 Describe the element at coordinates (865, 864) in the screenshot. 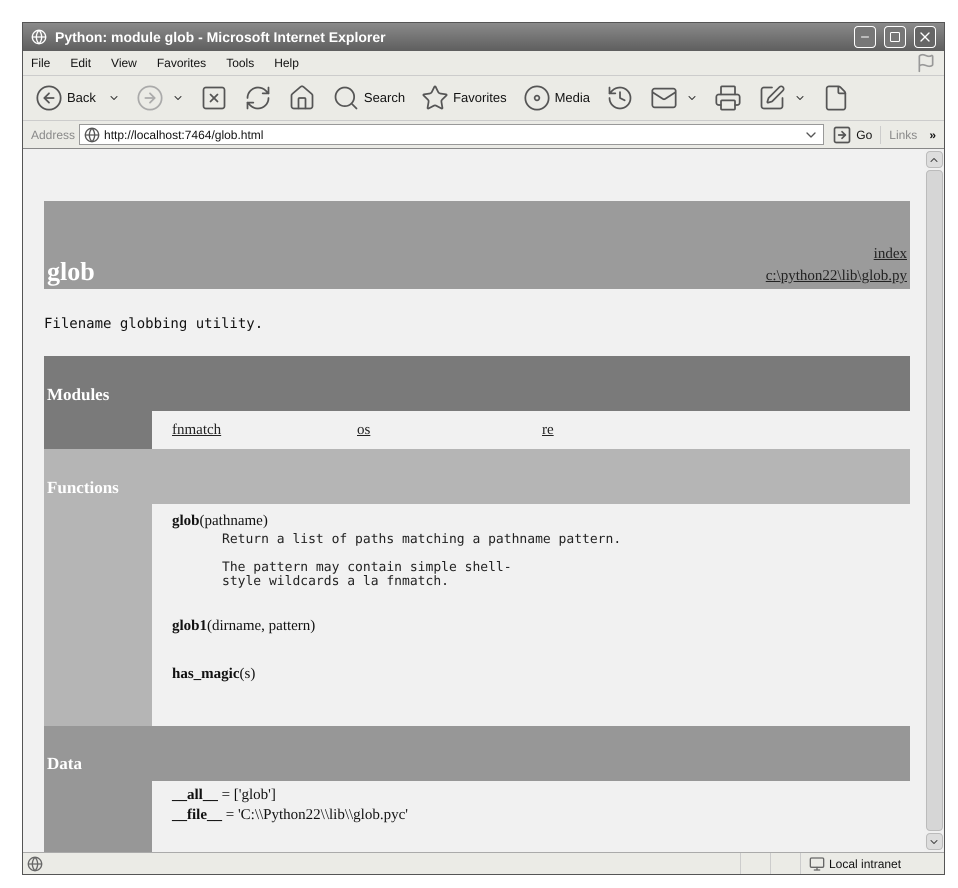

I see `zone-label: Local intranet` at that location.